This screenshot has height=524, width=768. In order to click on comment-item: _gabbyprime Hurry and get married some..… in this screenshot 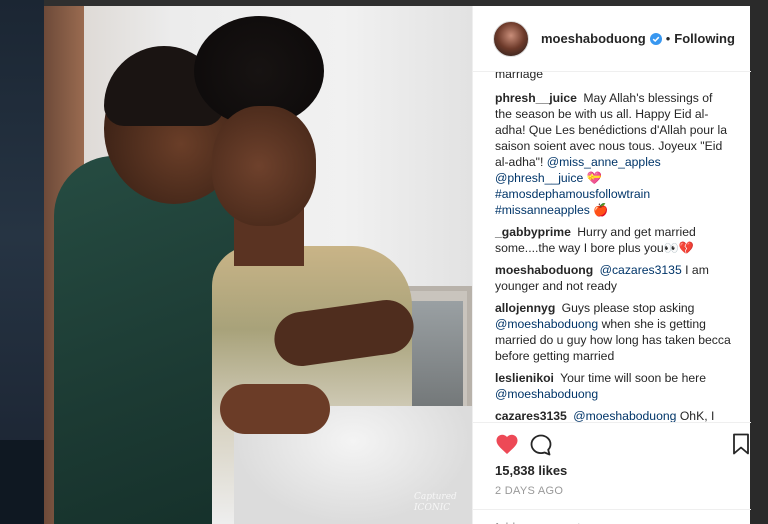, I will do `click(613, 240)`.